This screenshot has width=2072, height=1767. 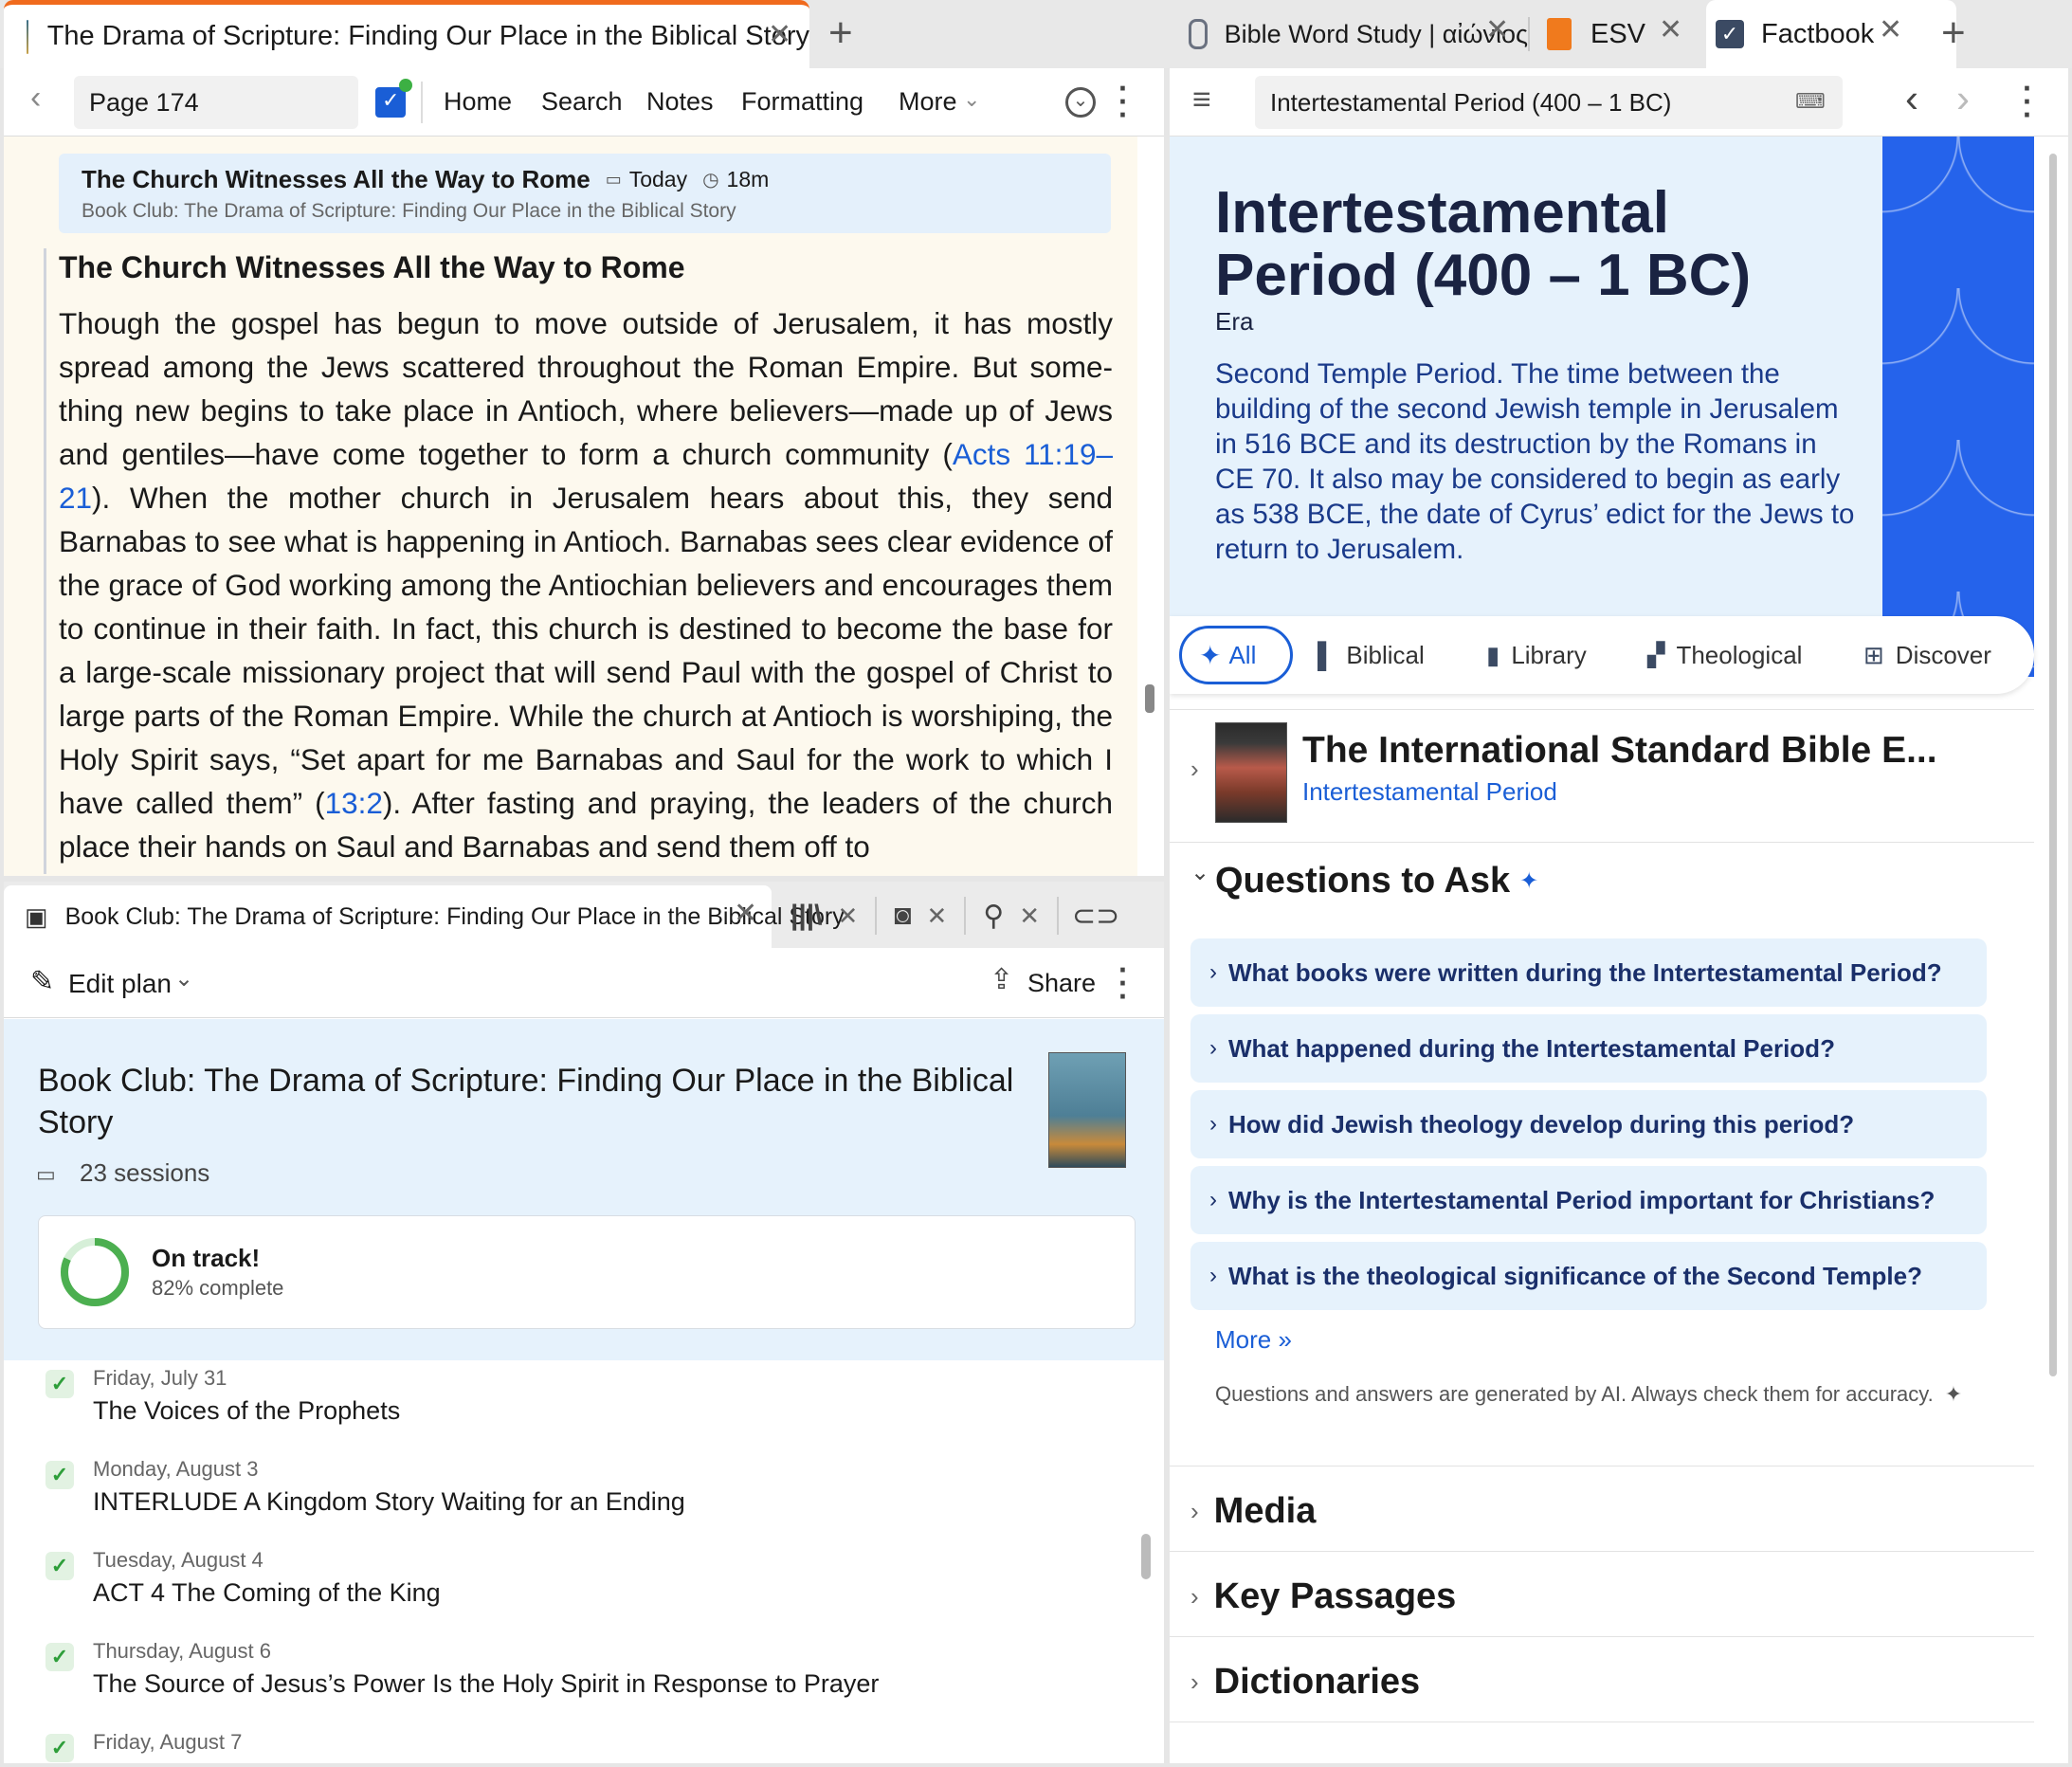 I want to click on image-search-icon: ◙, so click(x=902, y=916).